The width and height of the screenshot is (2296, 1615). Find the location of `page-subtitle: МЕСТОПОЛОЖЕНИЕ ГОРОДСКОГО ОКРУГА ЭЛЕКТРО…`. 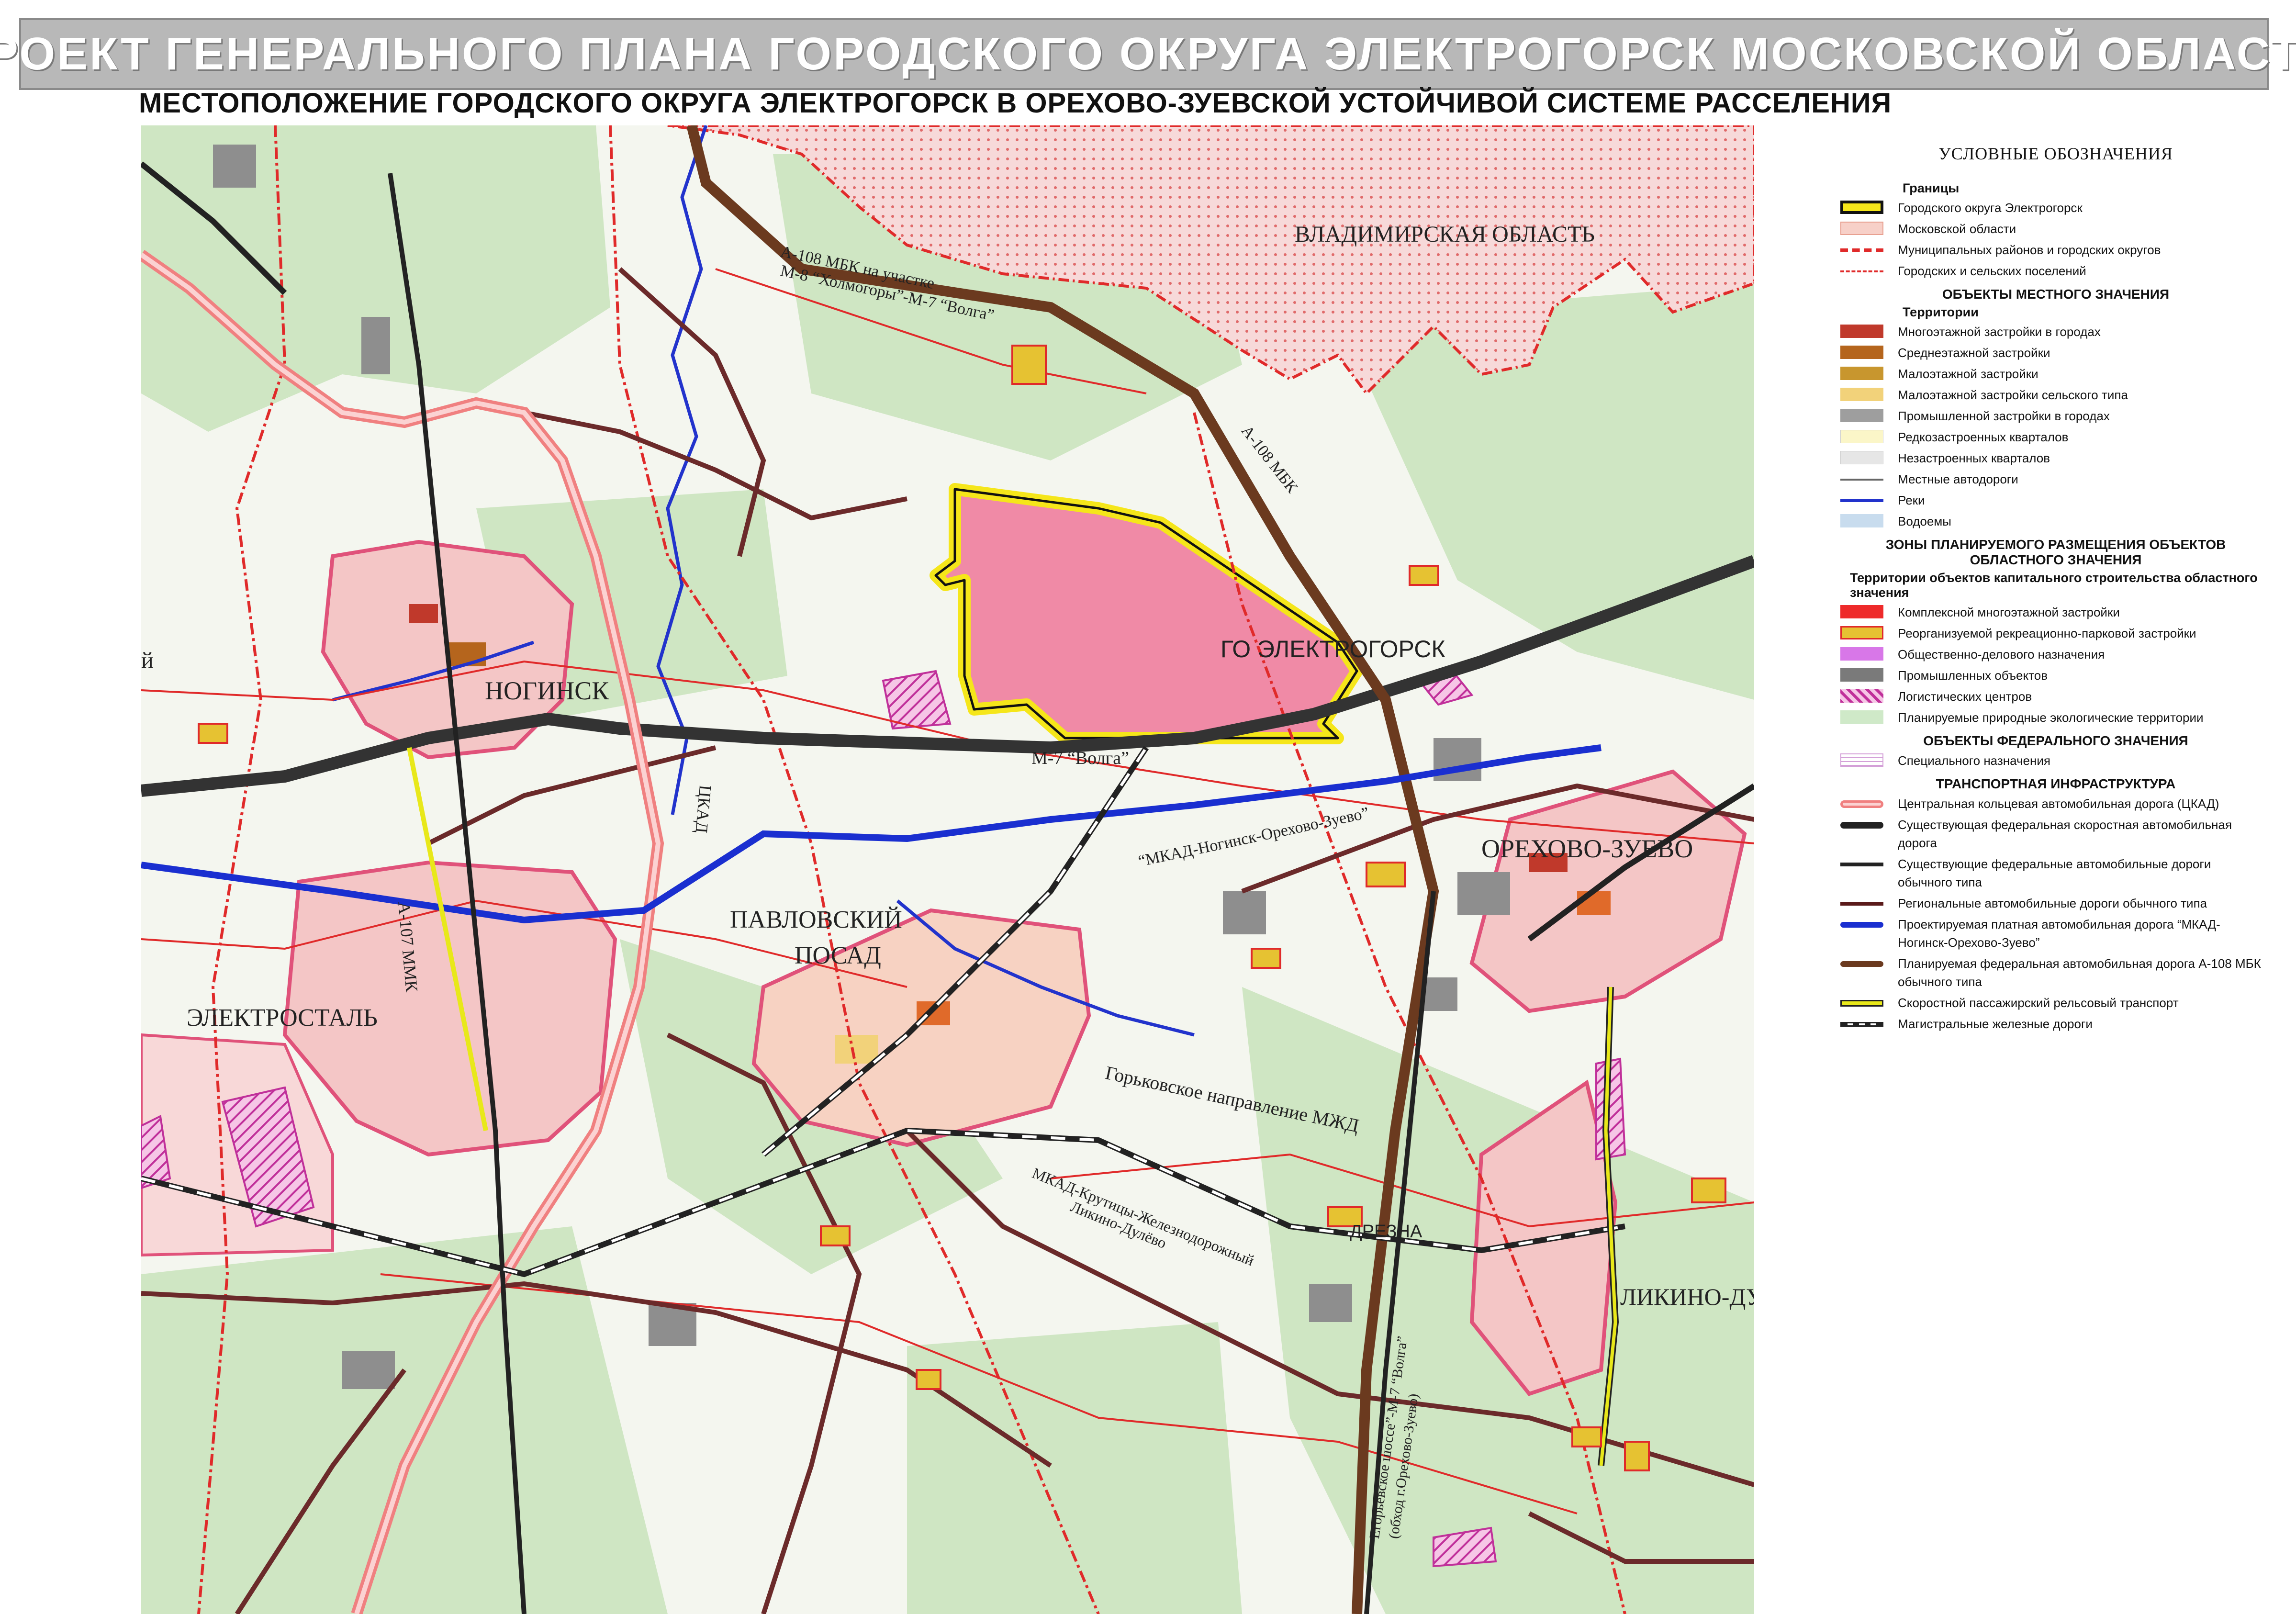

page-subtitle: МЕСТОПОЛОЖЕНИЕ ГОРОДСКОГО ОКРУГА ЭЛЕКТРО… is located at coordinates (1016, 103).